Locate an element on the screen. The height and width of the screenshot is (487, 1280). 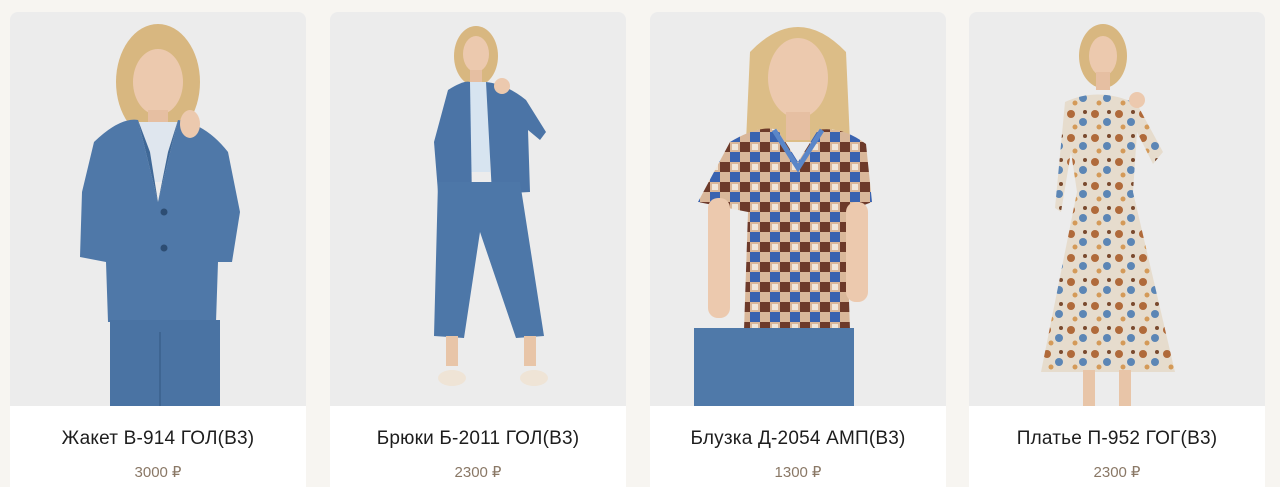
product-price: 1300 ₽ is located at coordinates (798, 472).